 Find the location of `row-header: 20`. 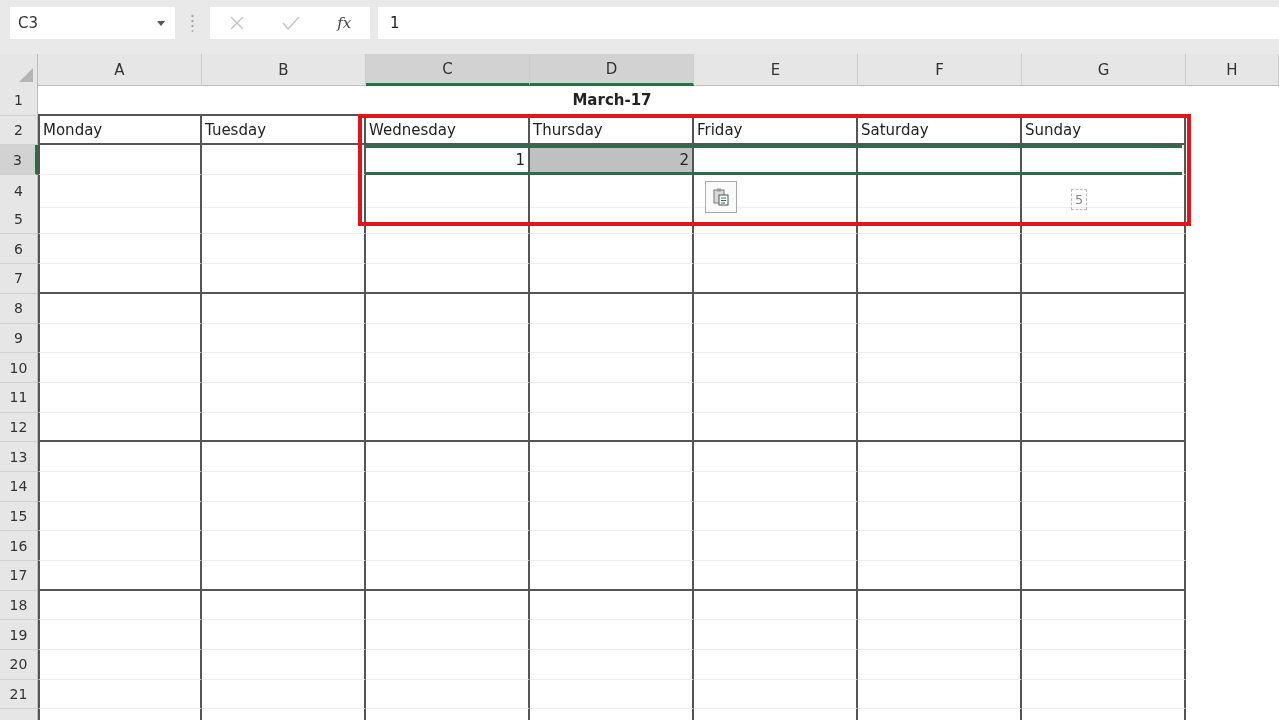

row-header: 20 is located at coordinates (19, 665).